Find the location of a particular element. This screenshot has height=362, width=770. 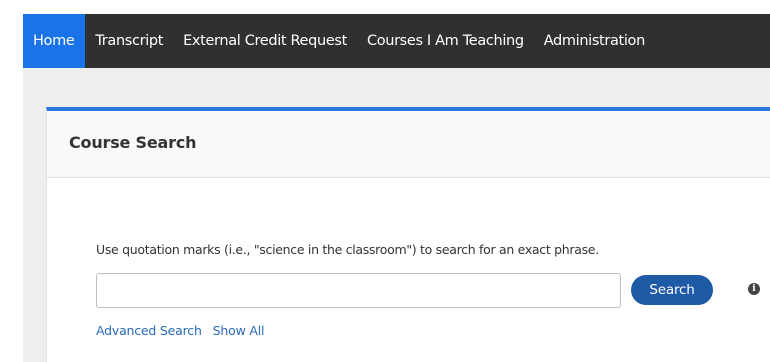

nav-item-external-credit-request: External Credit Request is located at coordinates (265, 41).